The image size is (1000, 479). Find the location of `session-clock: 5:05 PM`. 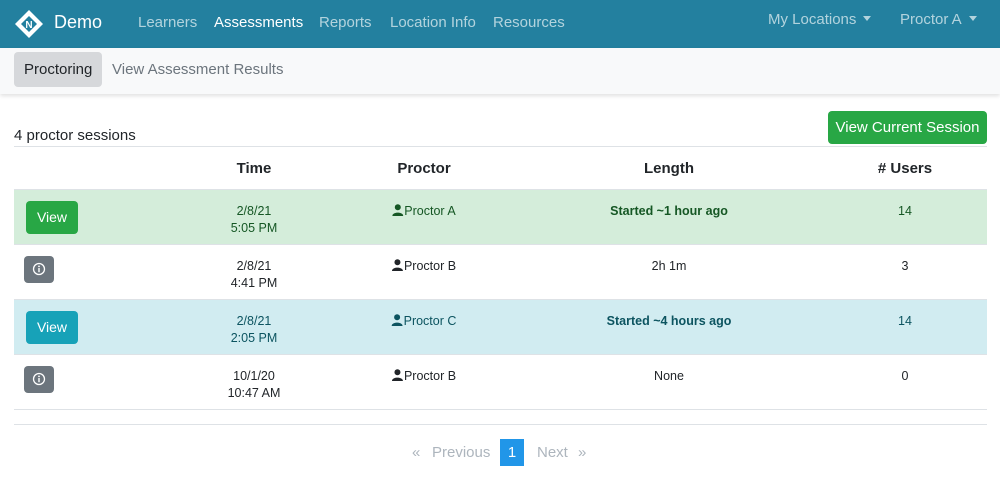

session-clock: 5:05 PM is located at coordinates (254, 228).